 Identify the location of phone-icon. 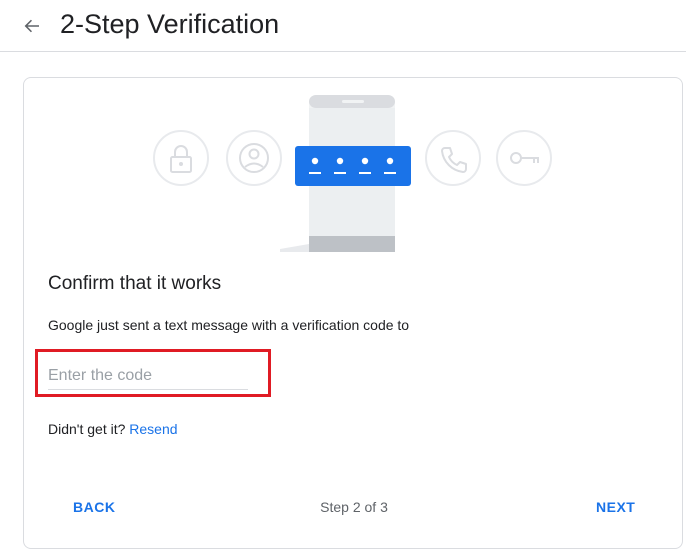
(453, 158).